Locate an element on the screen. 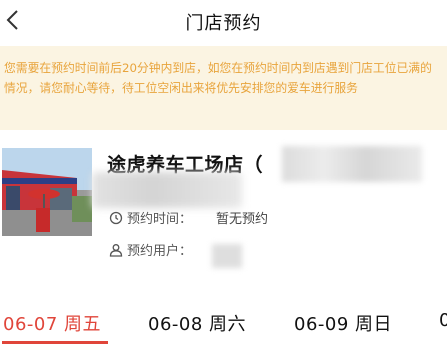 This screenshot has width=447, height=351. redacted-shop-name-blur is located at coordinates (352, 164).